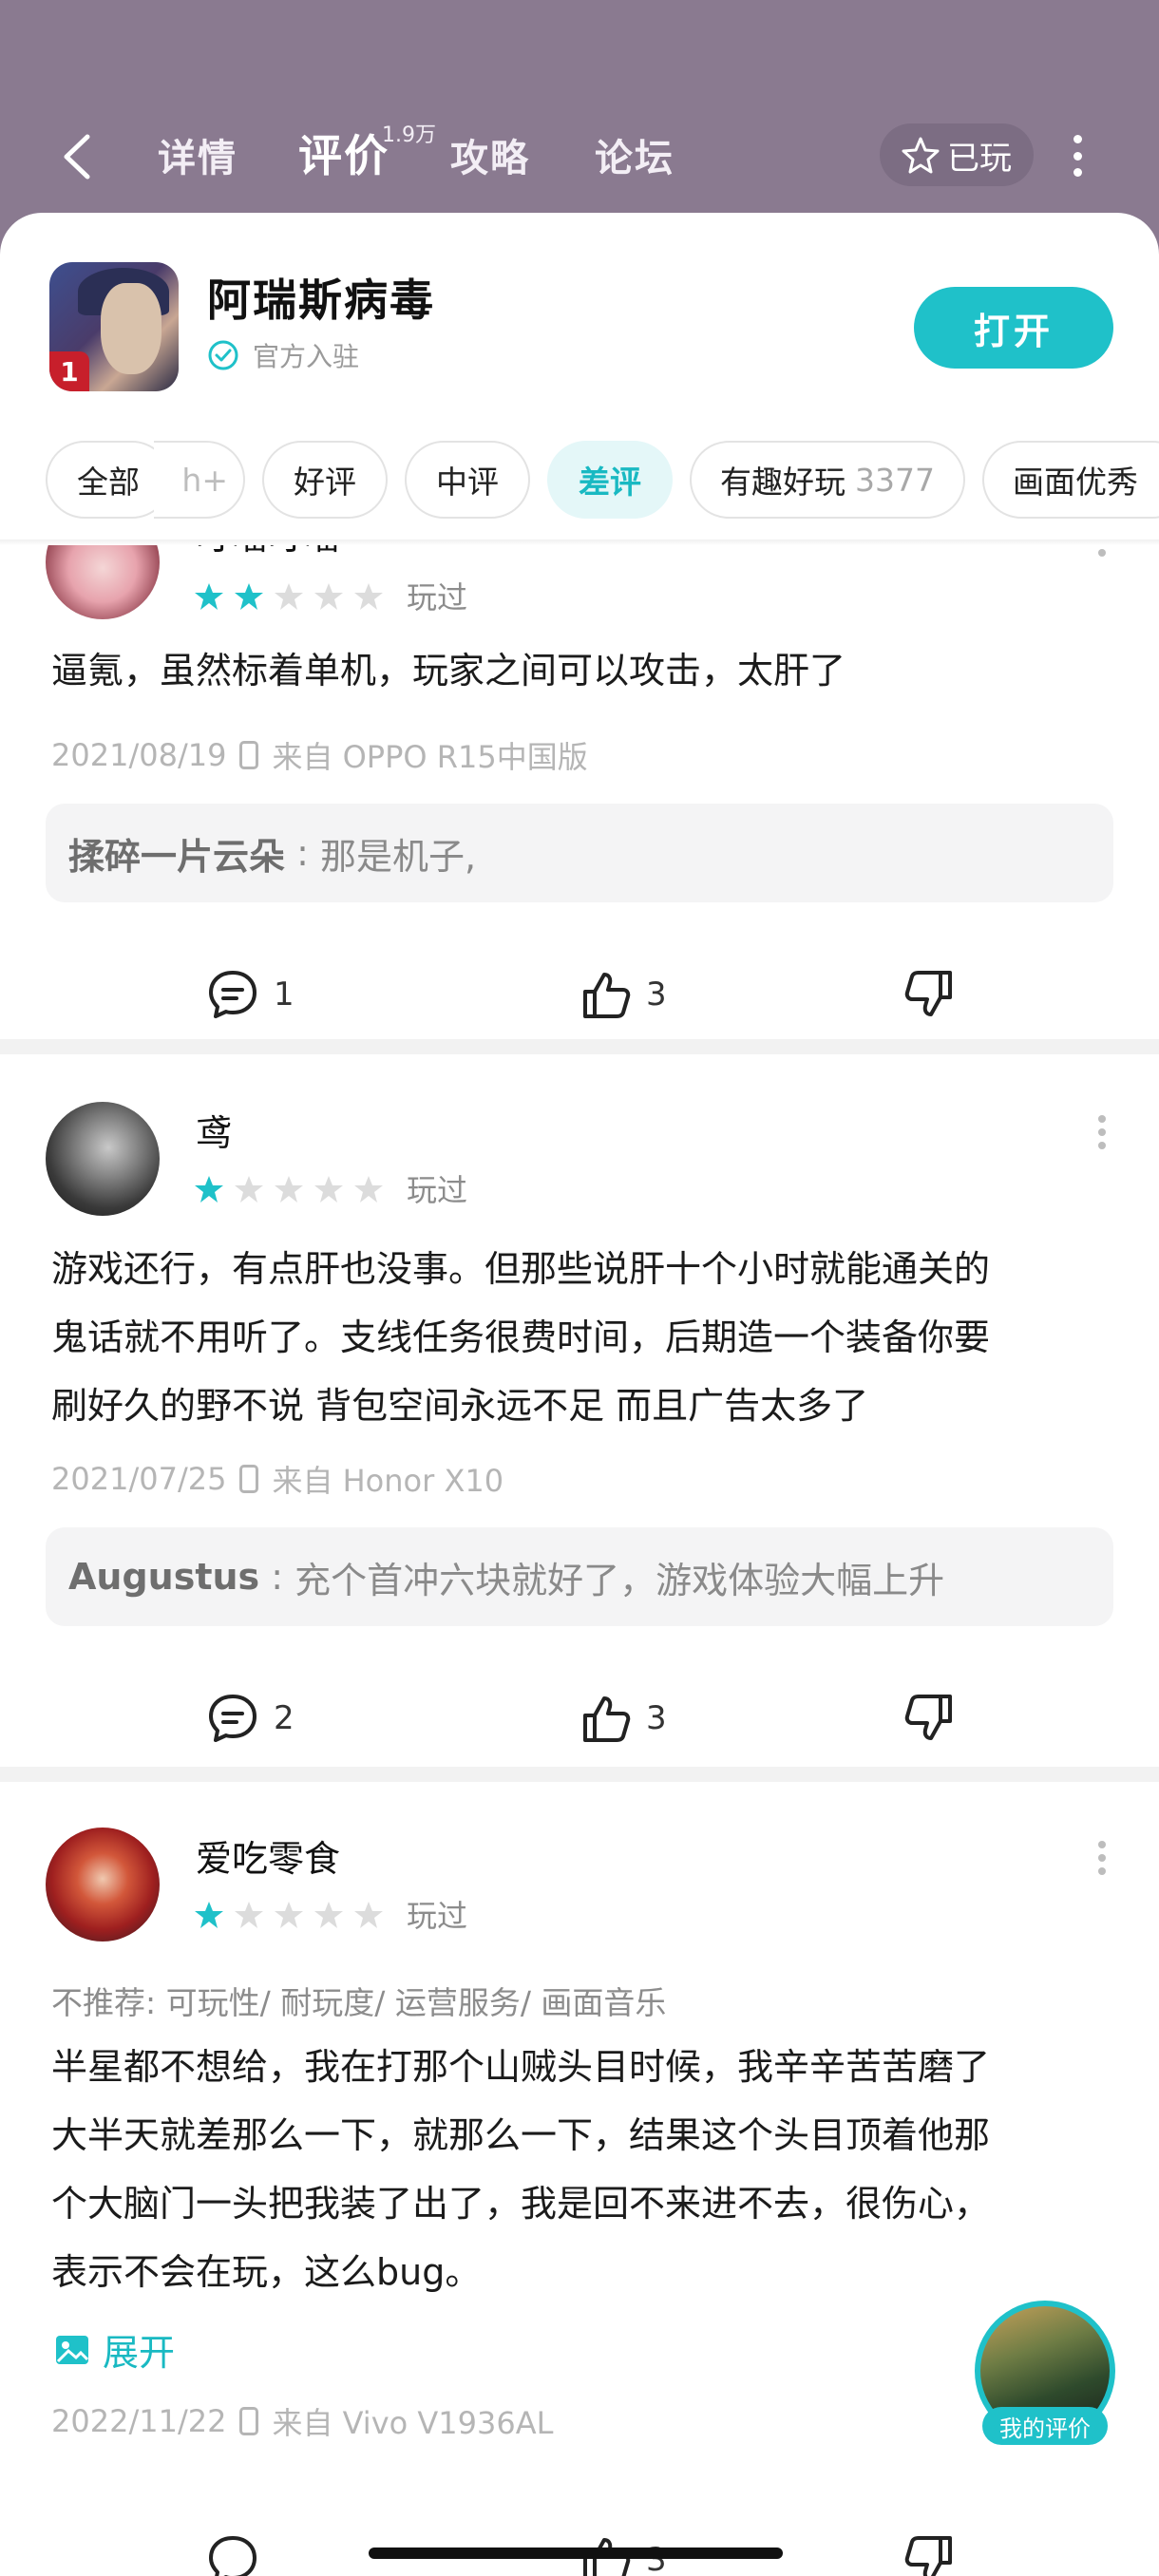 This screenshot has width=1159, height=2576. Describe the element at coordinates (108, 480) in the screenshot. I see `filter-all: 全部` at that location.